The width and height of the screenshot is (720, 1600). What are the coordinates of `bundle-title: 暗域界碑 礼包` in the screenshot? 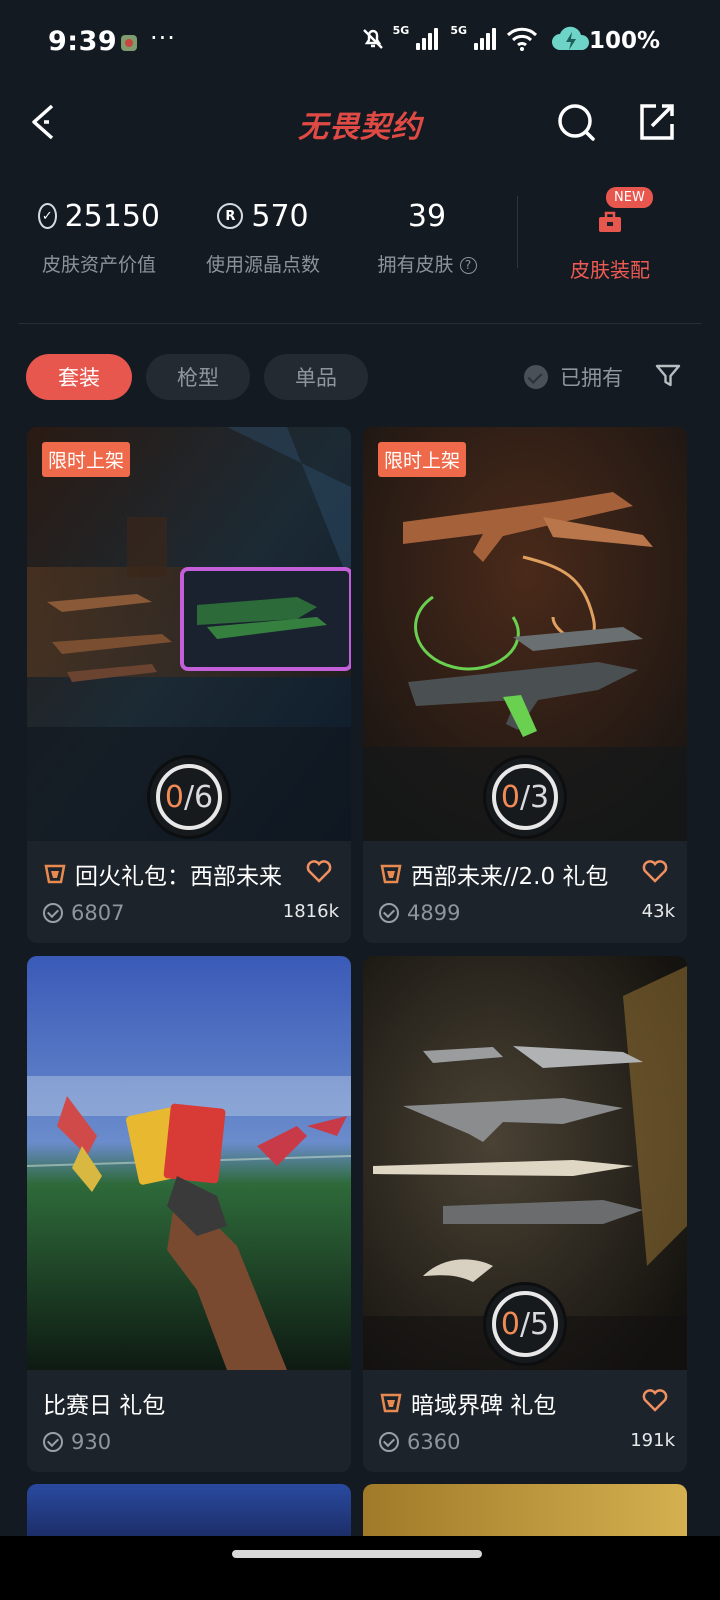 It's located at (499, 1403).